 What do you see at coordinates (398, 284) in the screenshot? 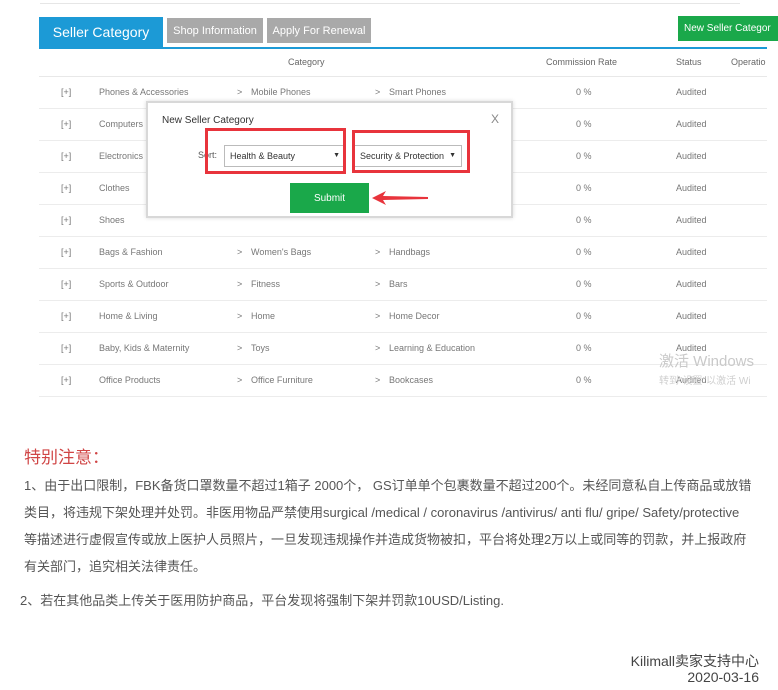
I see `category-level3: Bars` at bounding box center [398, 284].